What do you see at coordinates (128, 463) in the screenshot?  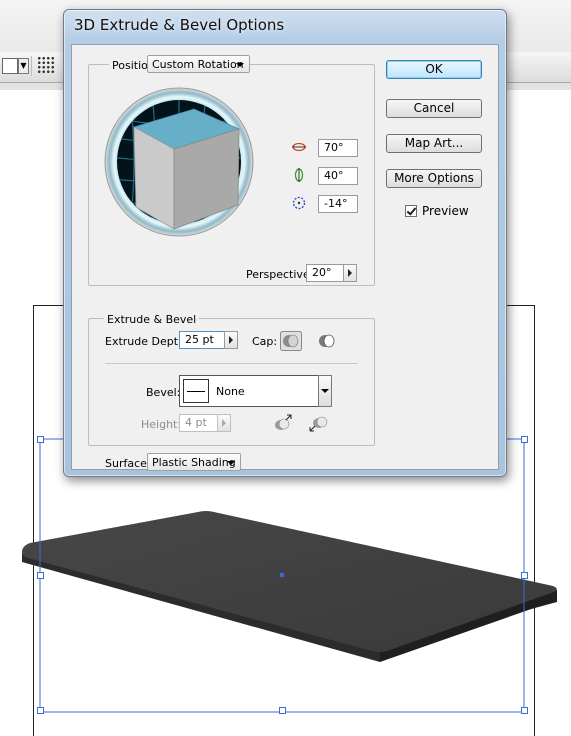 I see `surface-label: Surface:` at bounding box center [128, 463].